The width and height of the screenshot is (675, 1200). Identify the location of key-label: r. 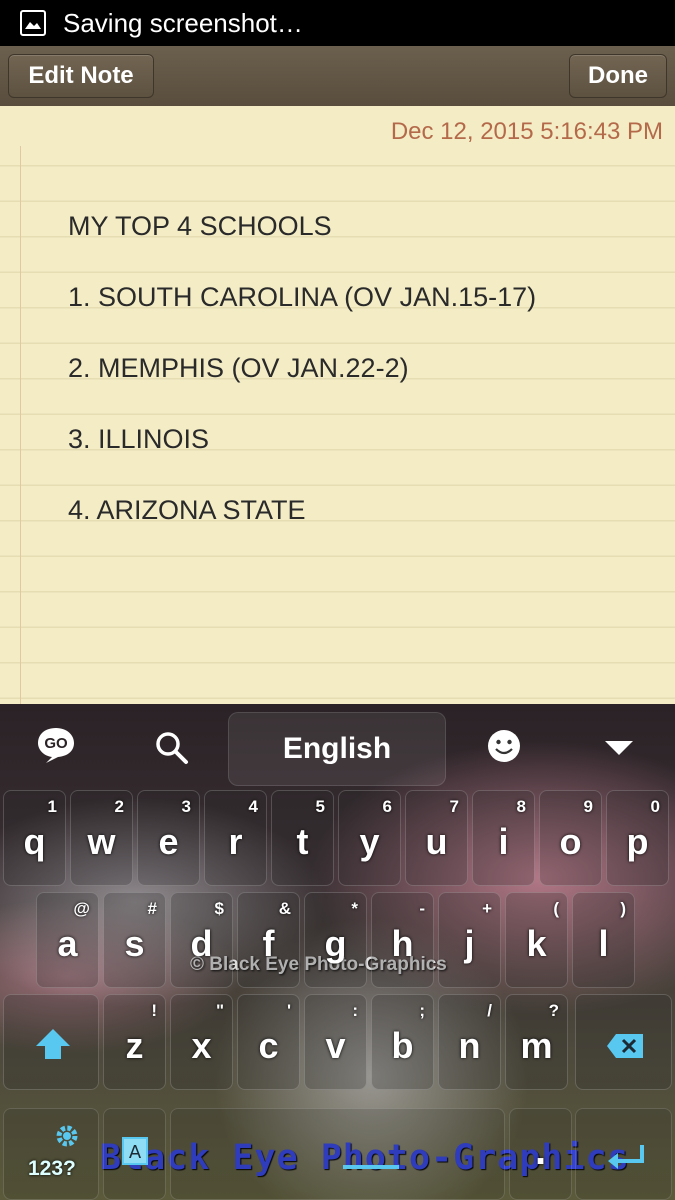
(235, 841).